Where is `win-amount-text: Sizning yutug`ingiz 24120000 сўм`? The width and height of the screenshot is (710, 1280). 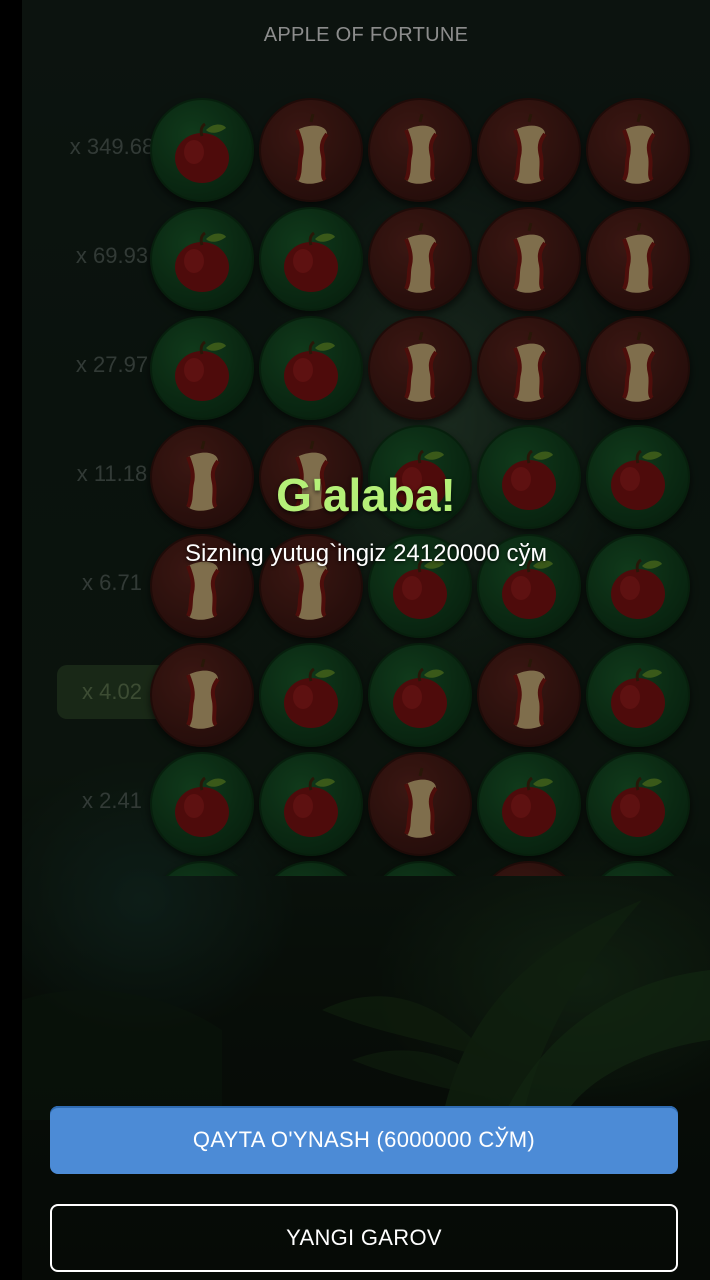
win-amount-text: Sizning yutug`ingiz 24120000 сўм is located at coordinates (366, 553).